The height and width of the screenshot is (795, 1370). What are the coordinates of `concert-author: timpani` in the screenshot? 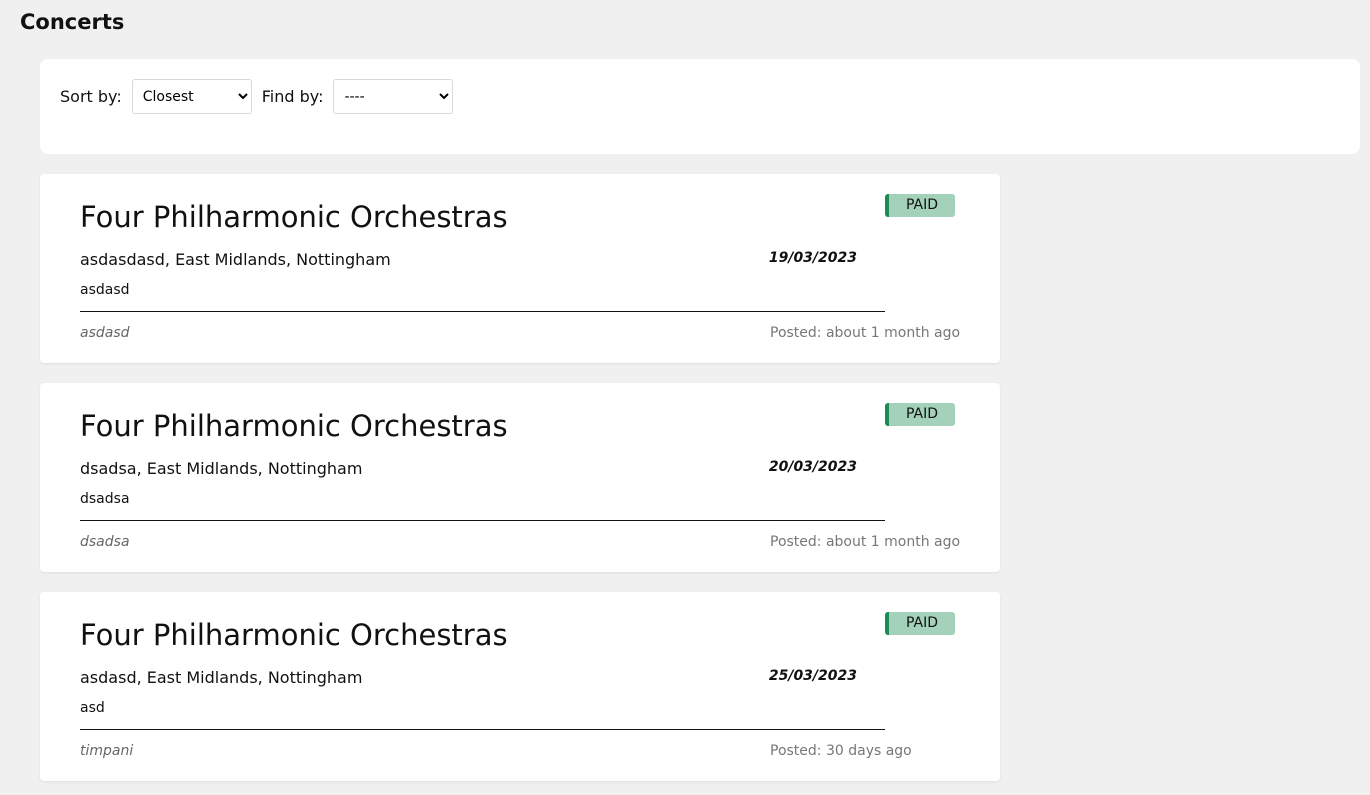 It's located at (107, 751).